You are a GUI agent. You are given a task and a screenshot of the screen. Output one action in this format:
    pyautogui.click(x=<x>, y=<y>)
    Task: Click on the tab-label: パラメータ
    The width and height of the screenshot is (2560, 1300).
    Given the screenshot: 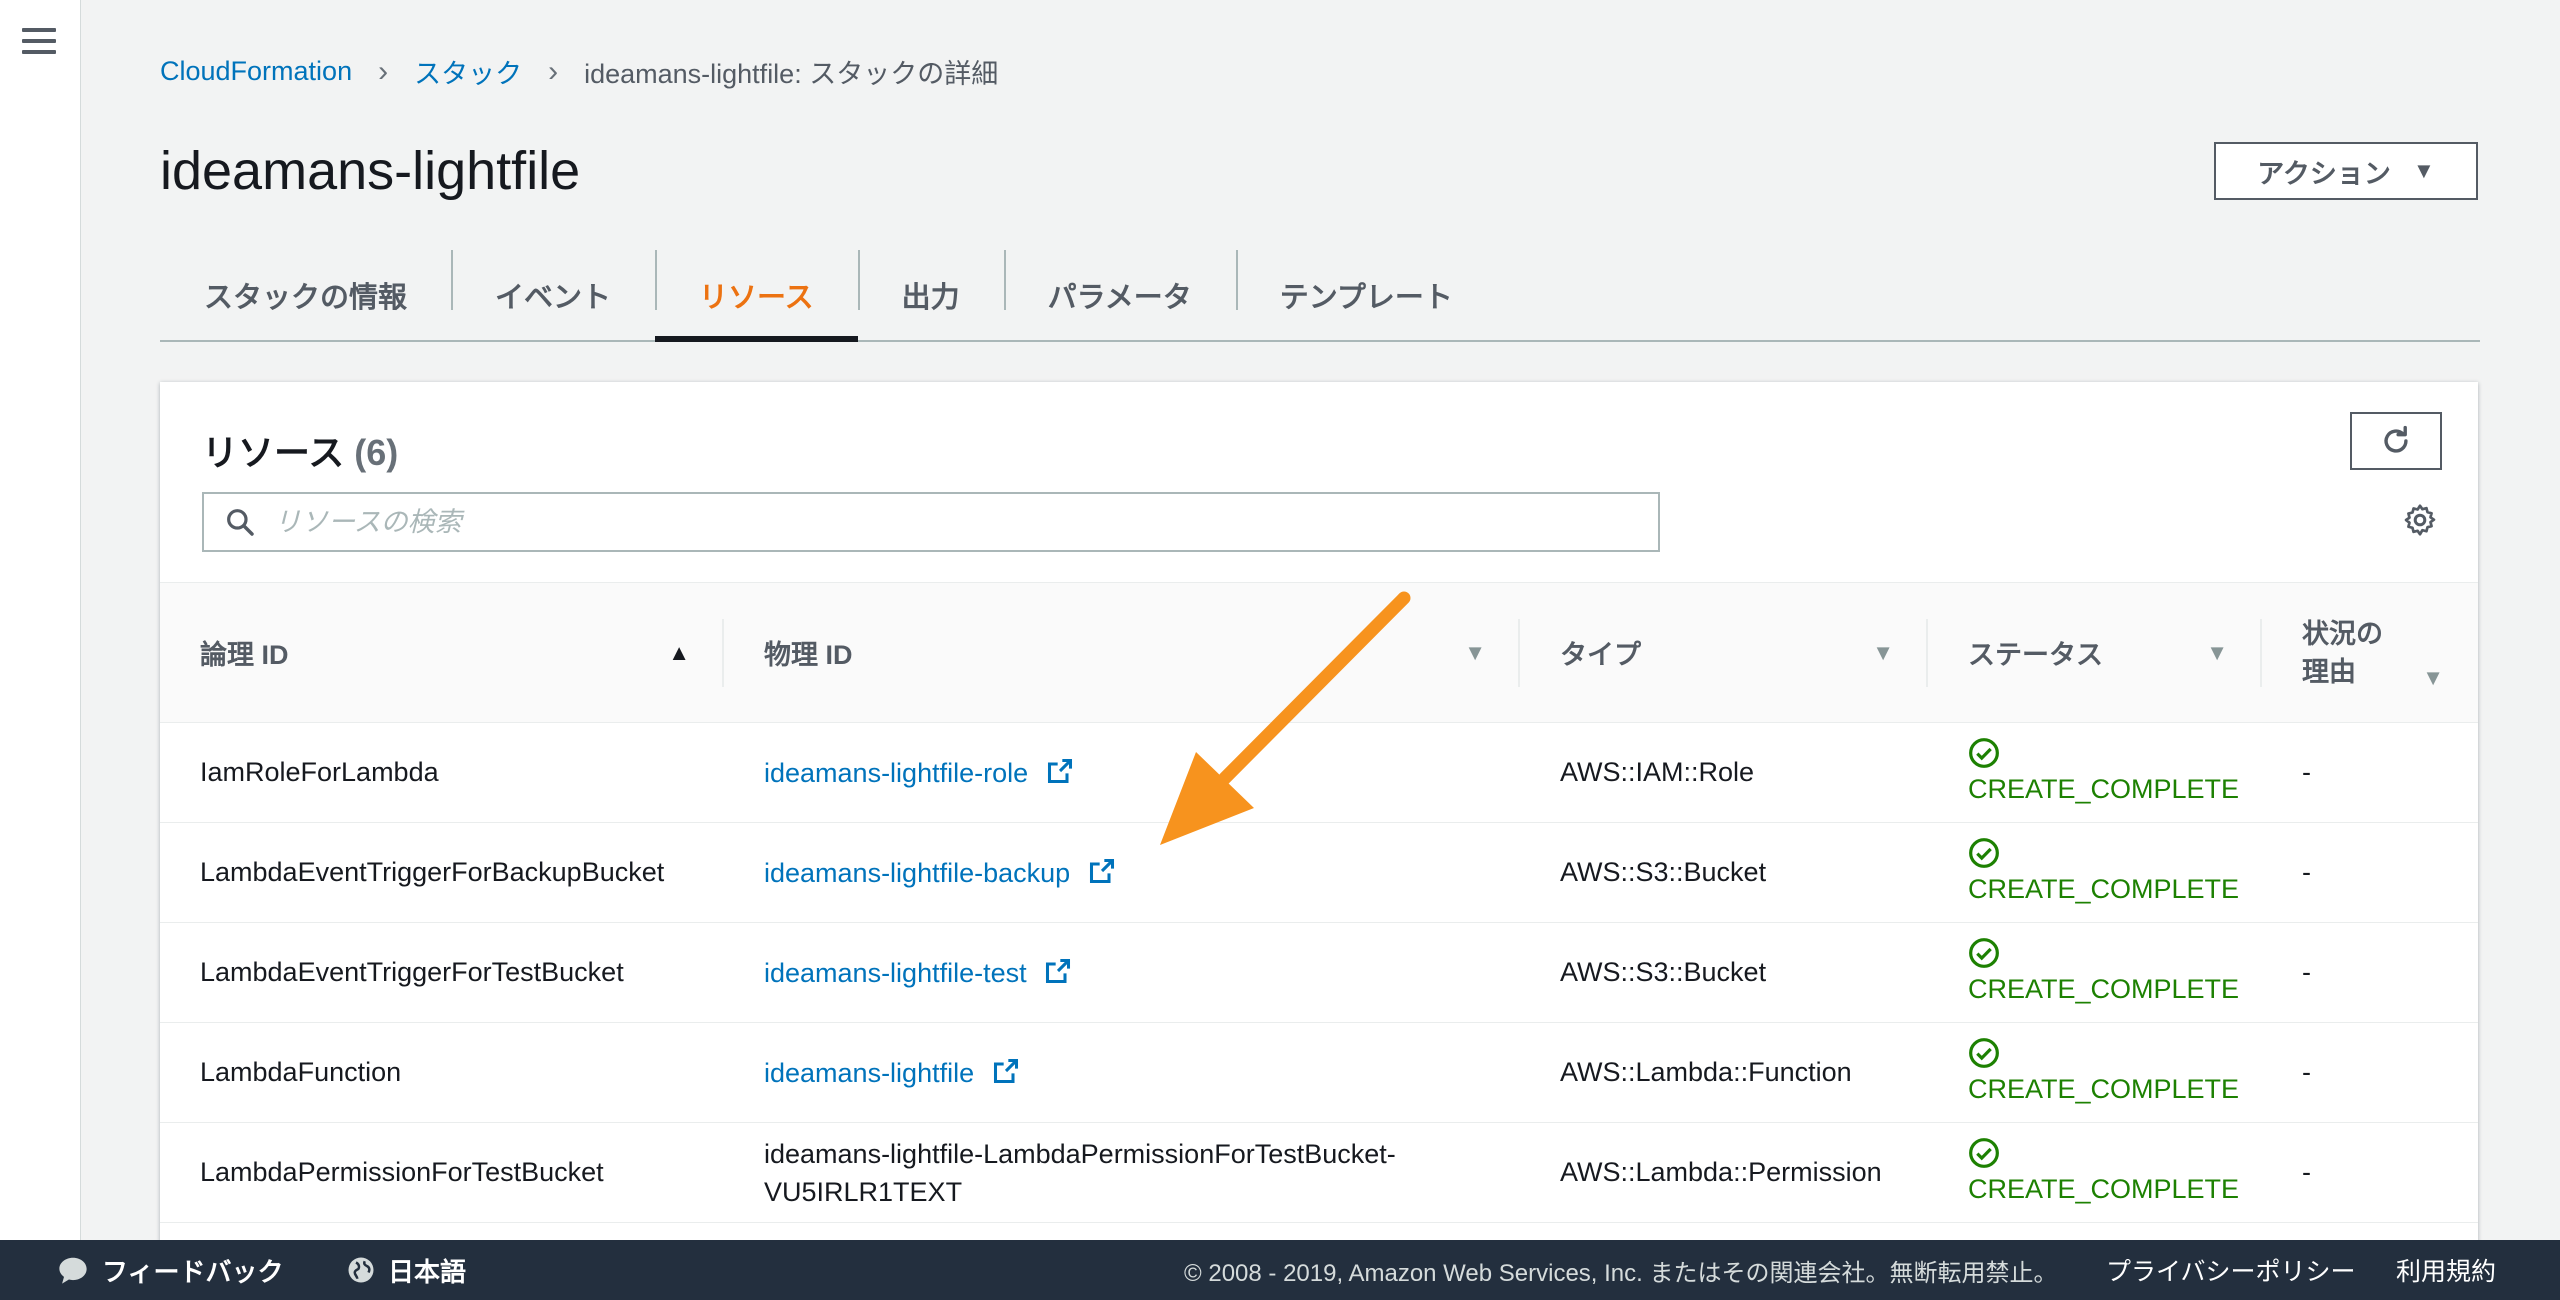 What is the action you would take?
    pyautogui.click(x=1119, y=298)
    